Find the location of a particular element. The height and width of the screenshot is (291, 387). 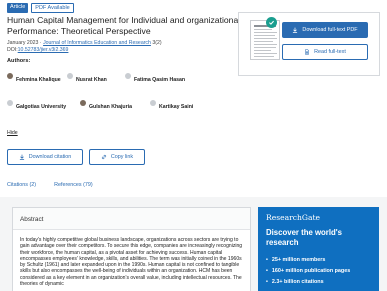

read-fulltext-button: Read full-text is located at coordinates (325, 52).